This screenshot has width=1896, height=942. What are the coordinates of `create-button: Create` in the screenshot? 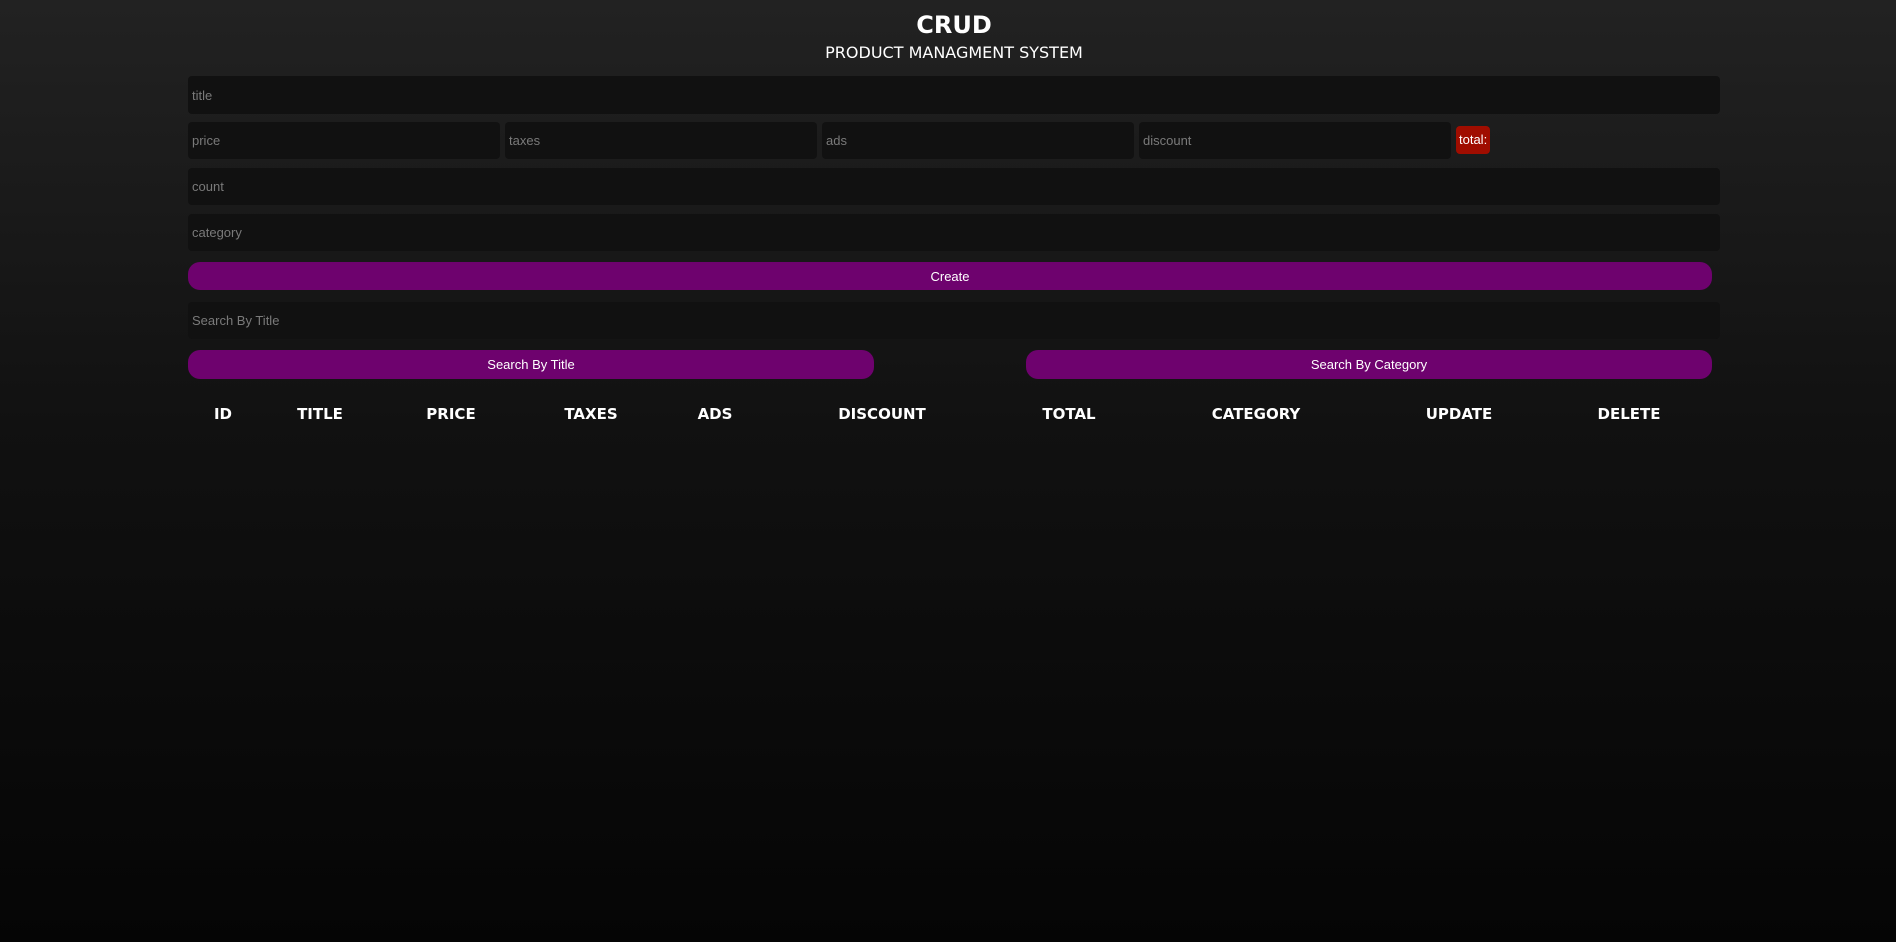 It's located at (950, 276).